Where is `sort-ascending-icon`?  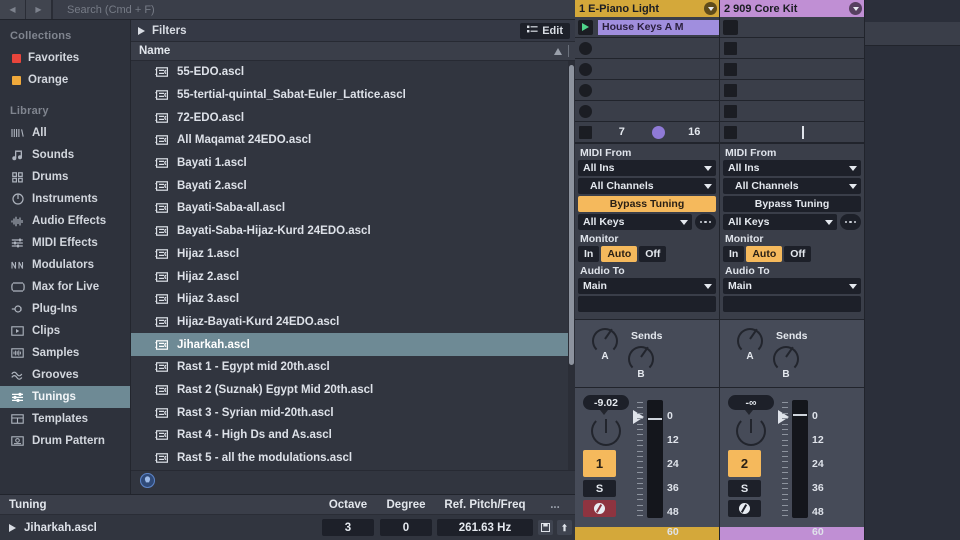
sort-ascending-icon is located at coordinates (558, 51).